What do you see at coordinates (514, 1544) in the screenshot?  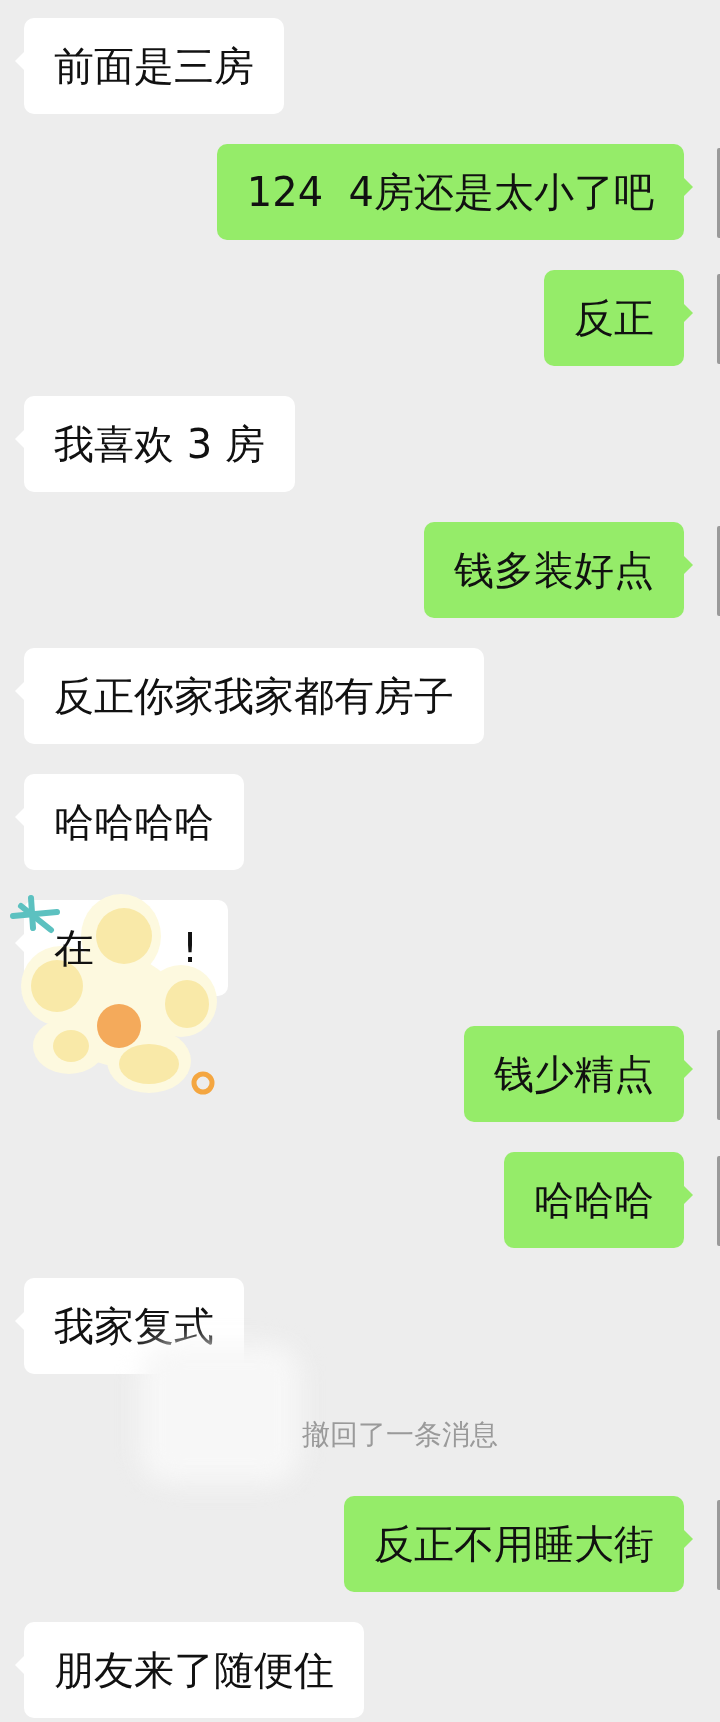 I see `message-text: 反正不用睡大街` at bounding box center [514, 1544].